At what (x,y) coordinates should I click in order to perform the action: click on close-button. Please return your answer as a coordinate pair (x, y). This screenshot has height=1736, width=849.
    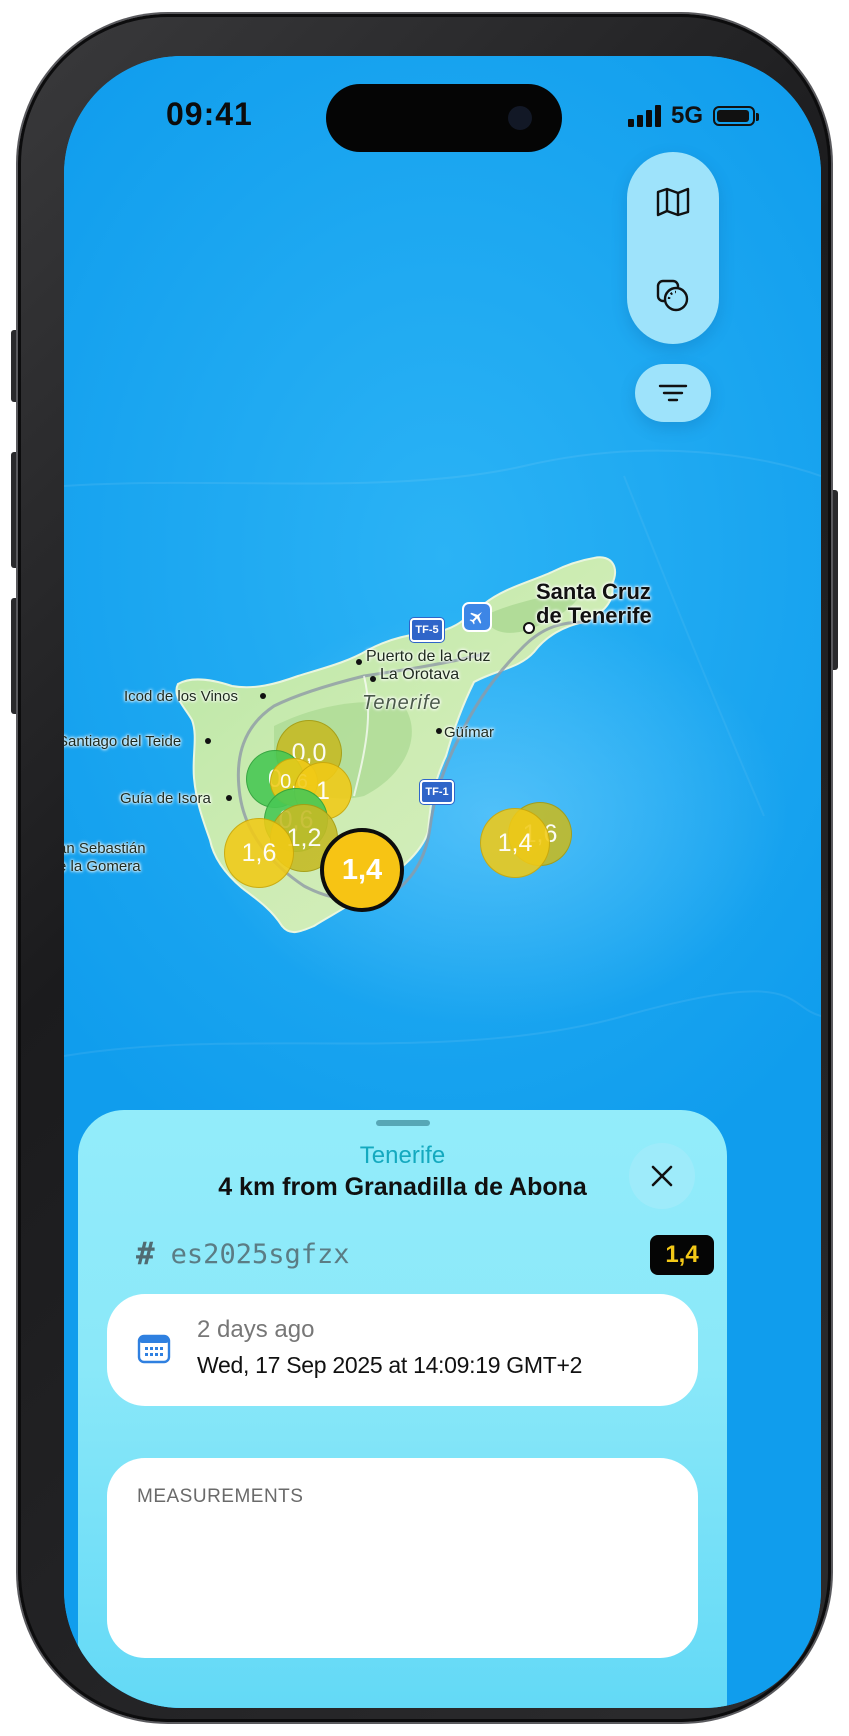
    Looking at the image, I should click on (662, 1176).